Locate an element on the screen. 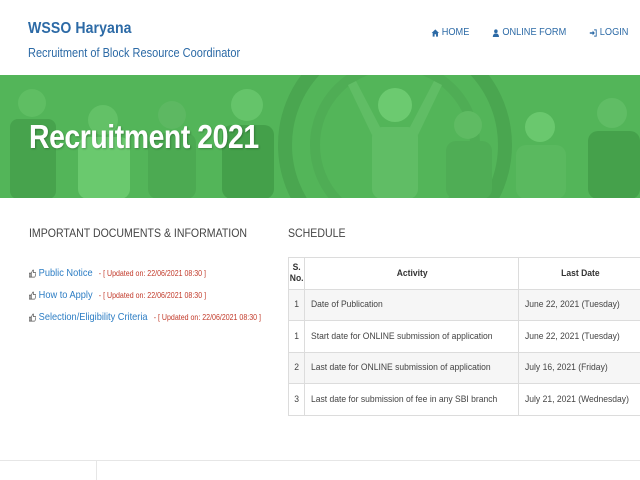  serial-cell: 2 is located at coordinates (296, 367).